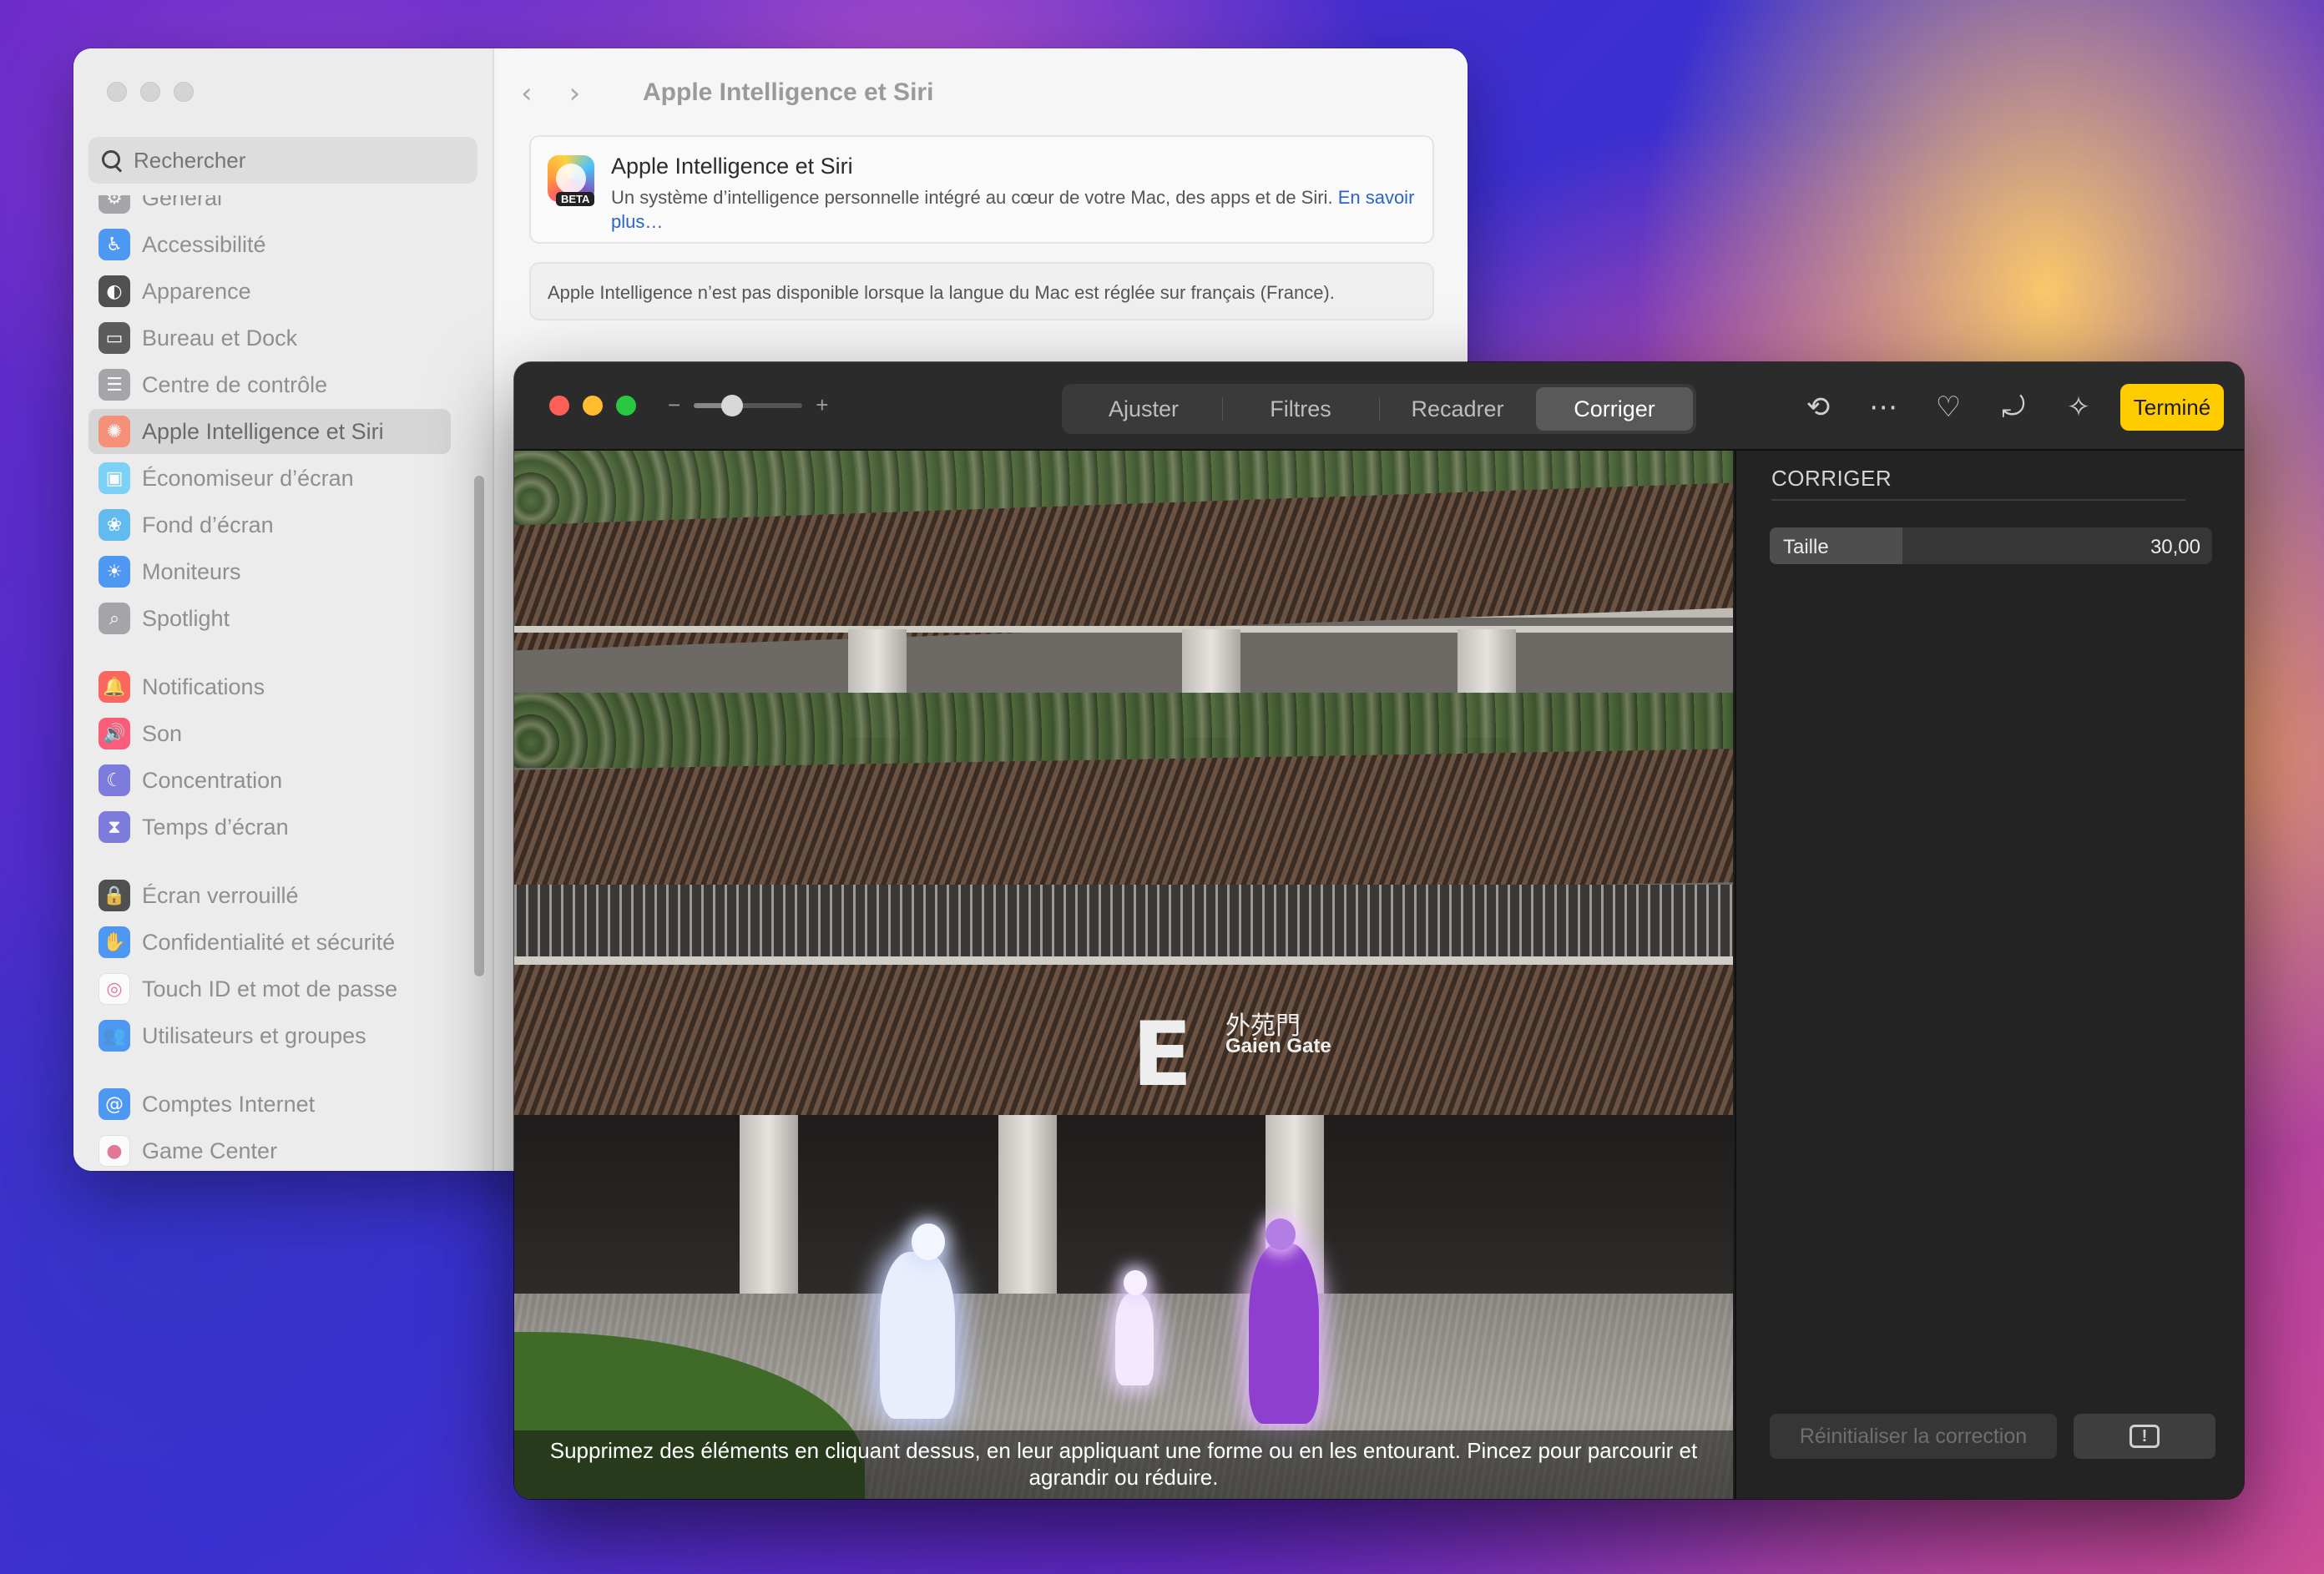 Image resolution: width=2324 pixels, height=1574 pixels. What do you see at coordinates (1948, 407) in the screenshot?
I see `favorite-heart-icon: ♡` at bounding box center [1948, 407].